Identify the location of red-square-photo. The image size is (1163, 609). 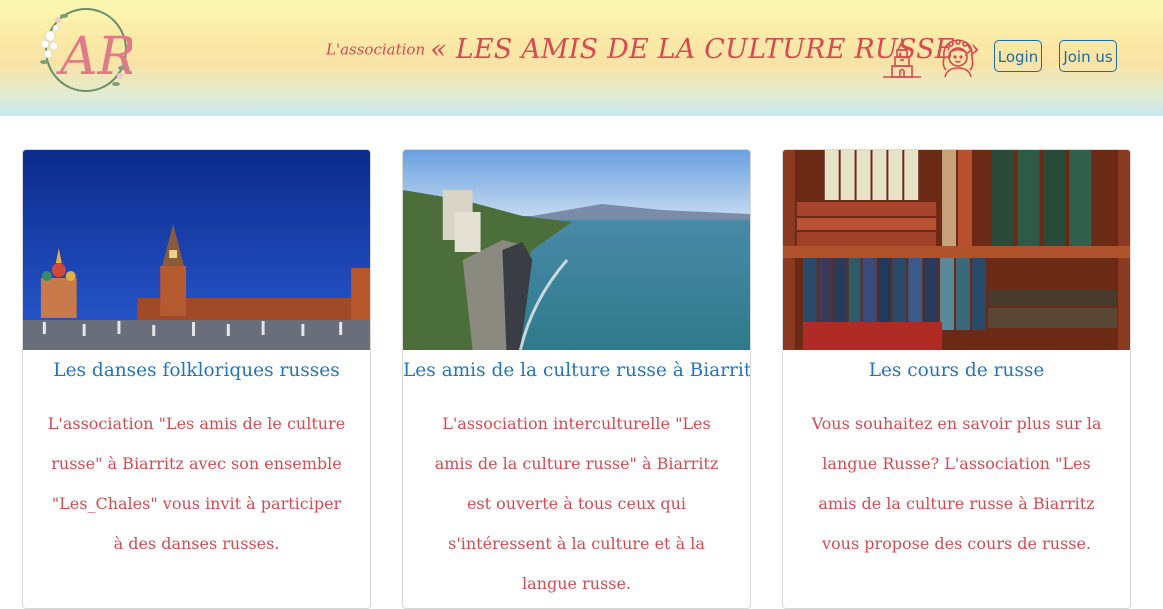
(196, 250).